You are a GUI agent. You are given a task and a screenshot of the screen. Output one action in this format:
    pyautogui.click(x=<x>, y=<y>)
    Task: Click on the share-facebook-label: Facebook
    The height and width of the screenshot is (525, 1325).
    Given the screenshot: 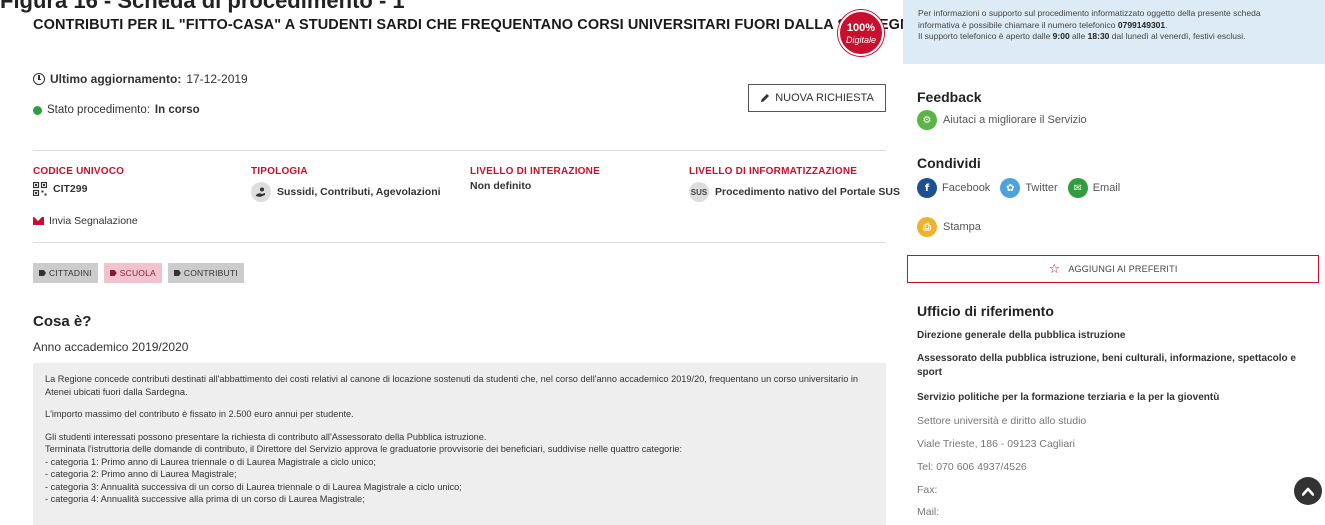 What is the action you would take?
    pyautogui.click(x=966, y=188)
    